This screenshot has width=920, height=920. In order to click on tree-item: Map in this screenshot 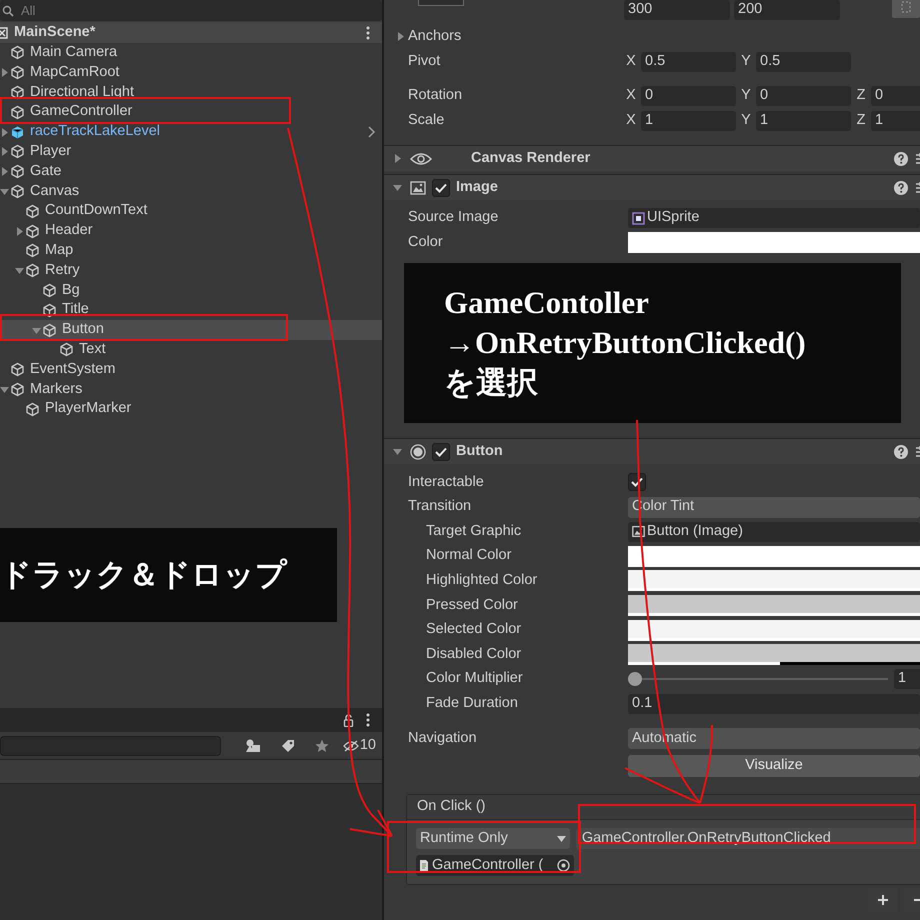, I will do `click(191, 250)`.